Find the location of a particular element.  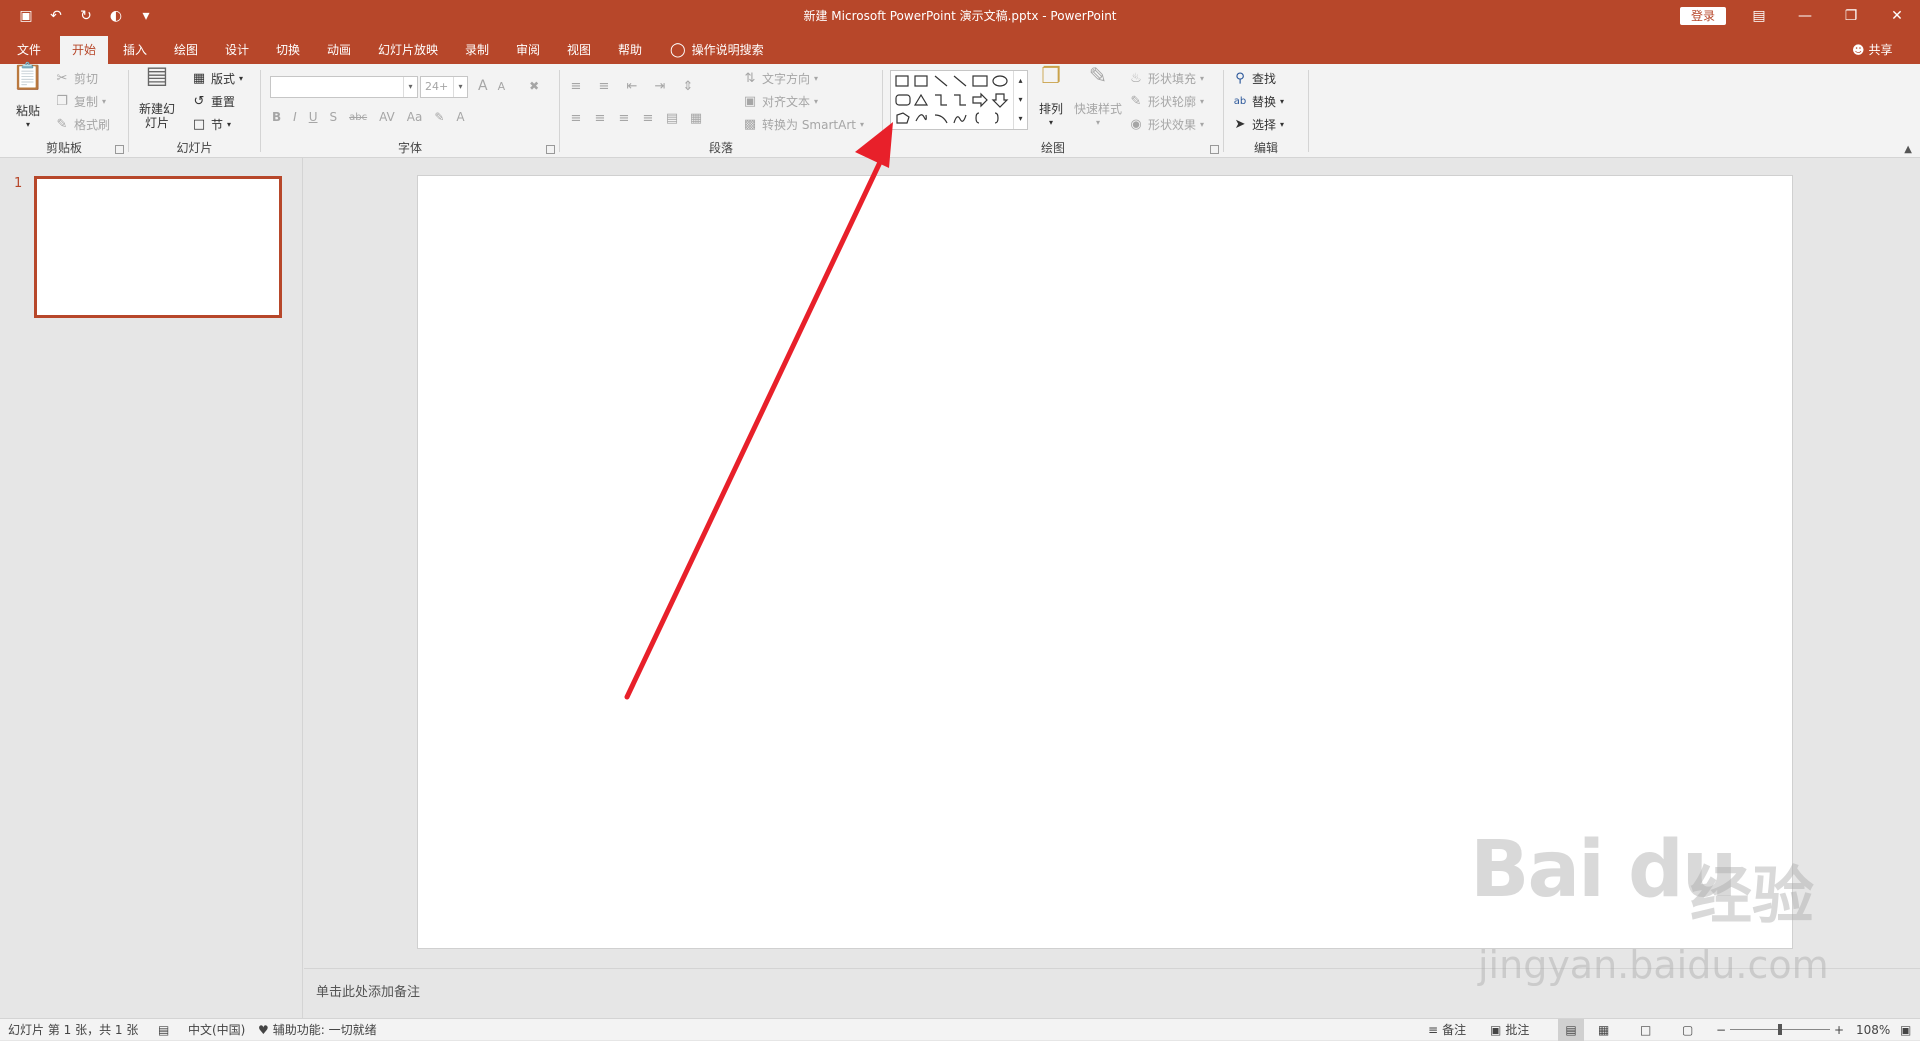

shadow-button: S is located at coordinates (334, 117).